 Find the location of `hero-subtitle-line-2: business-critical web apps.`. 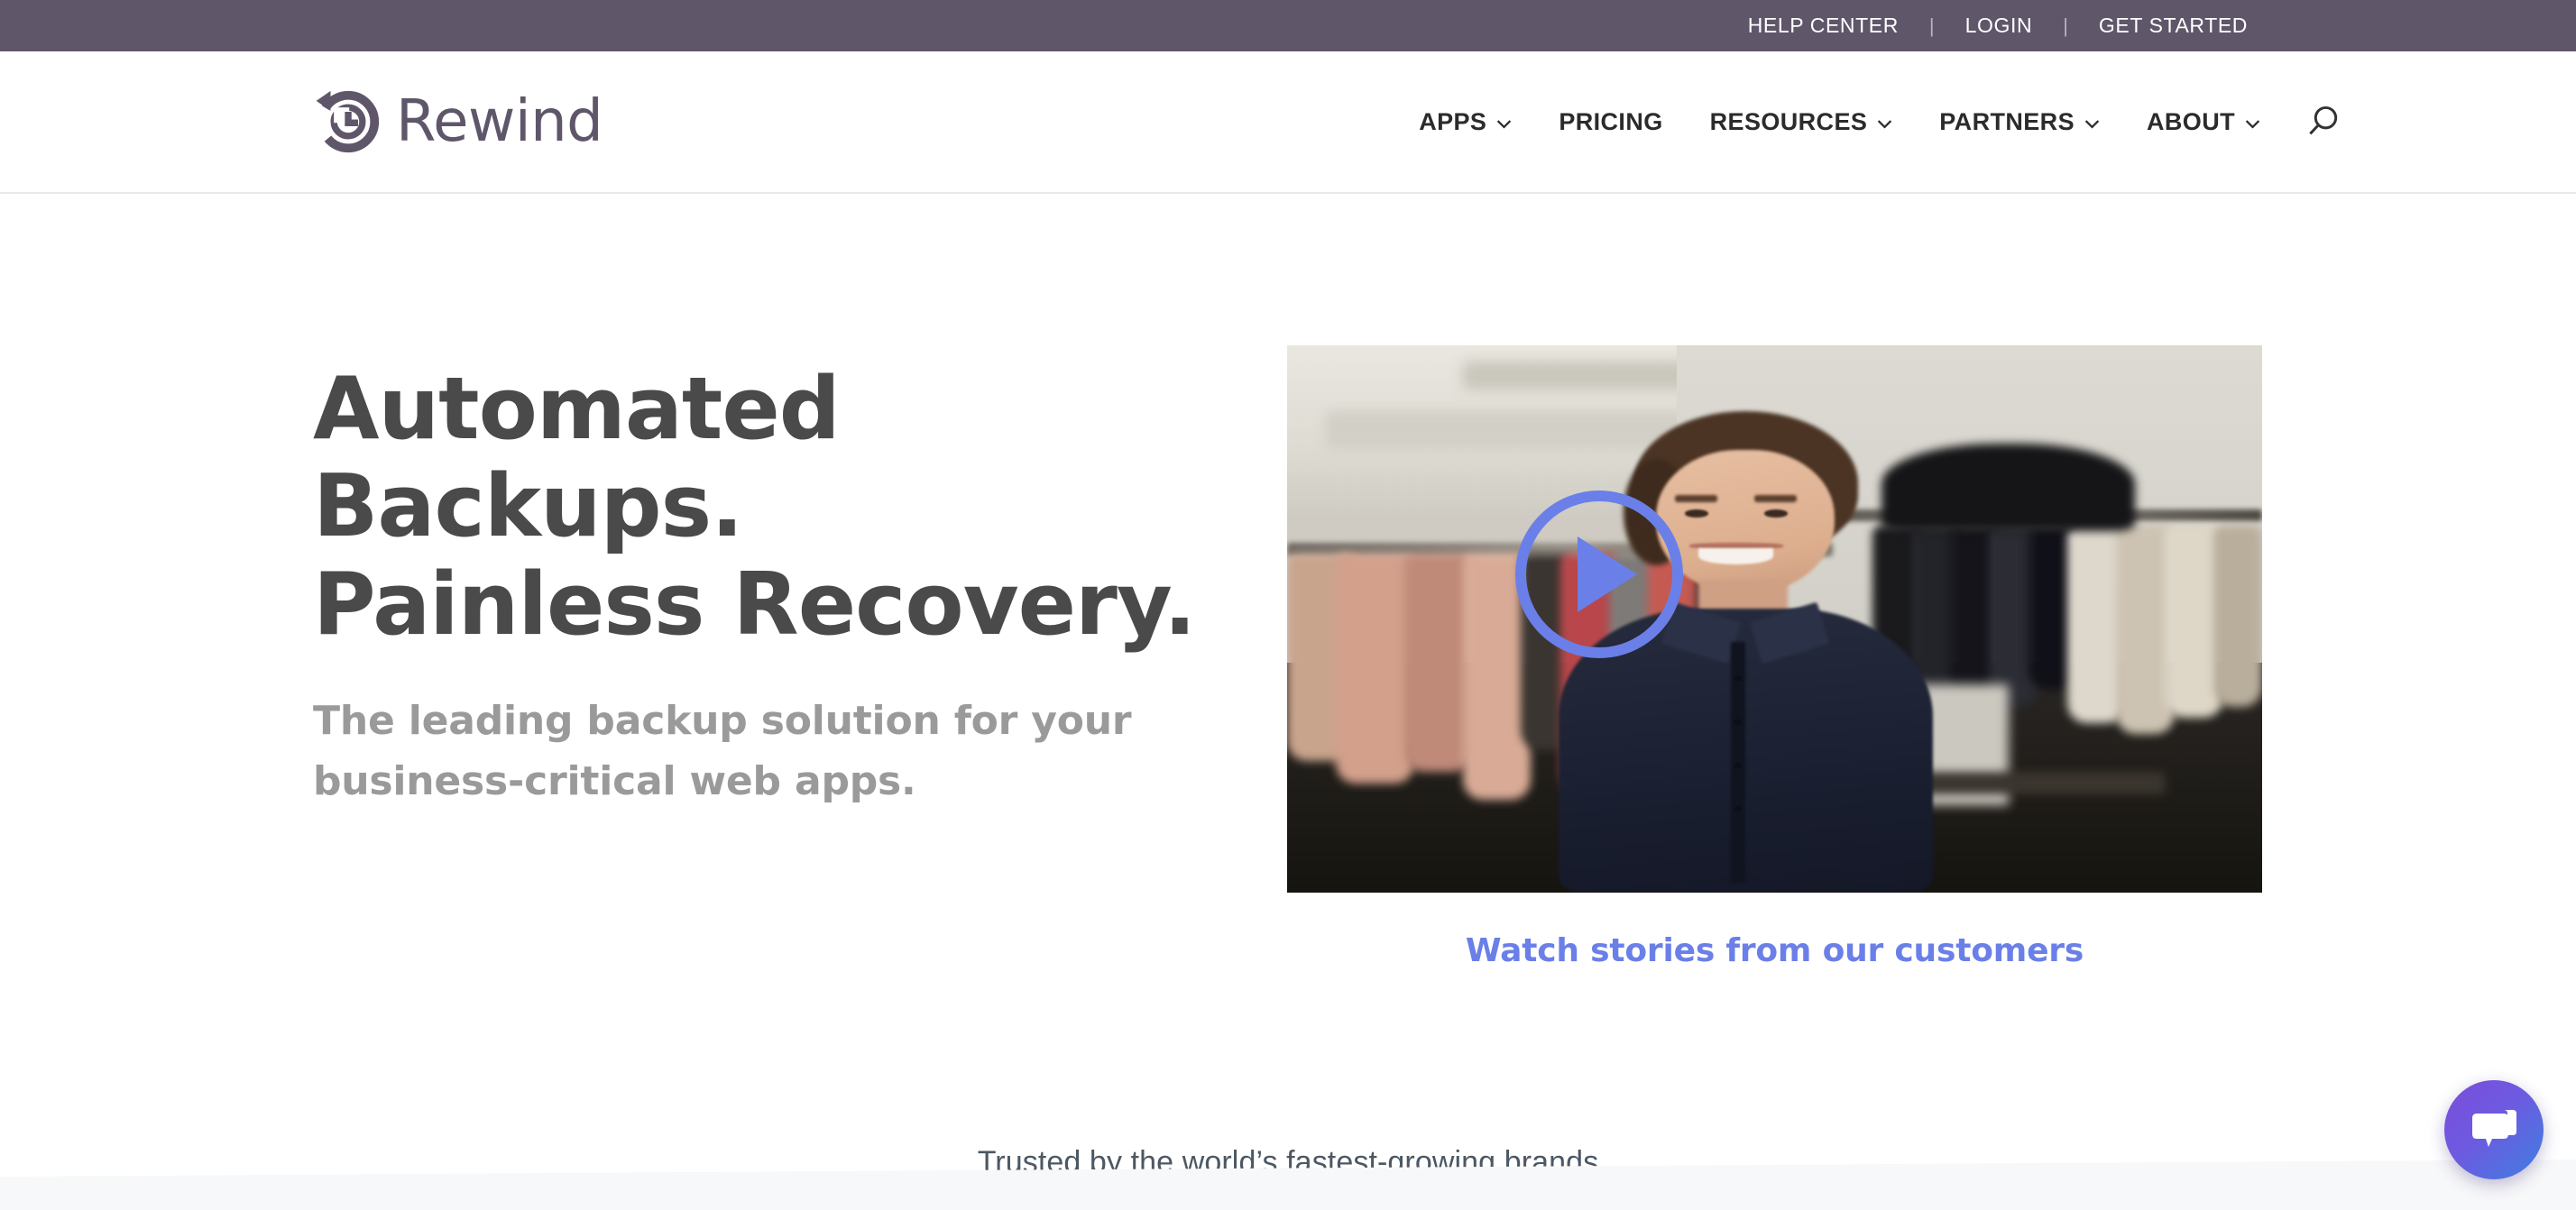

hero-subtitle-line-2: business-critical web apps. is located at coordinates (615, 780).